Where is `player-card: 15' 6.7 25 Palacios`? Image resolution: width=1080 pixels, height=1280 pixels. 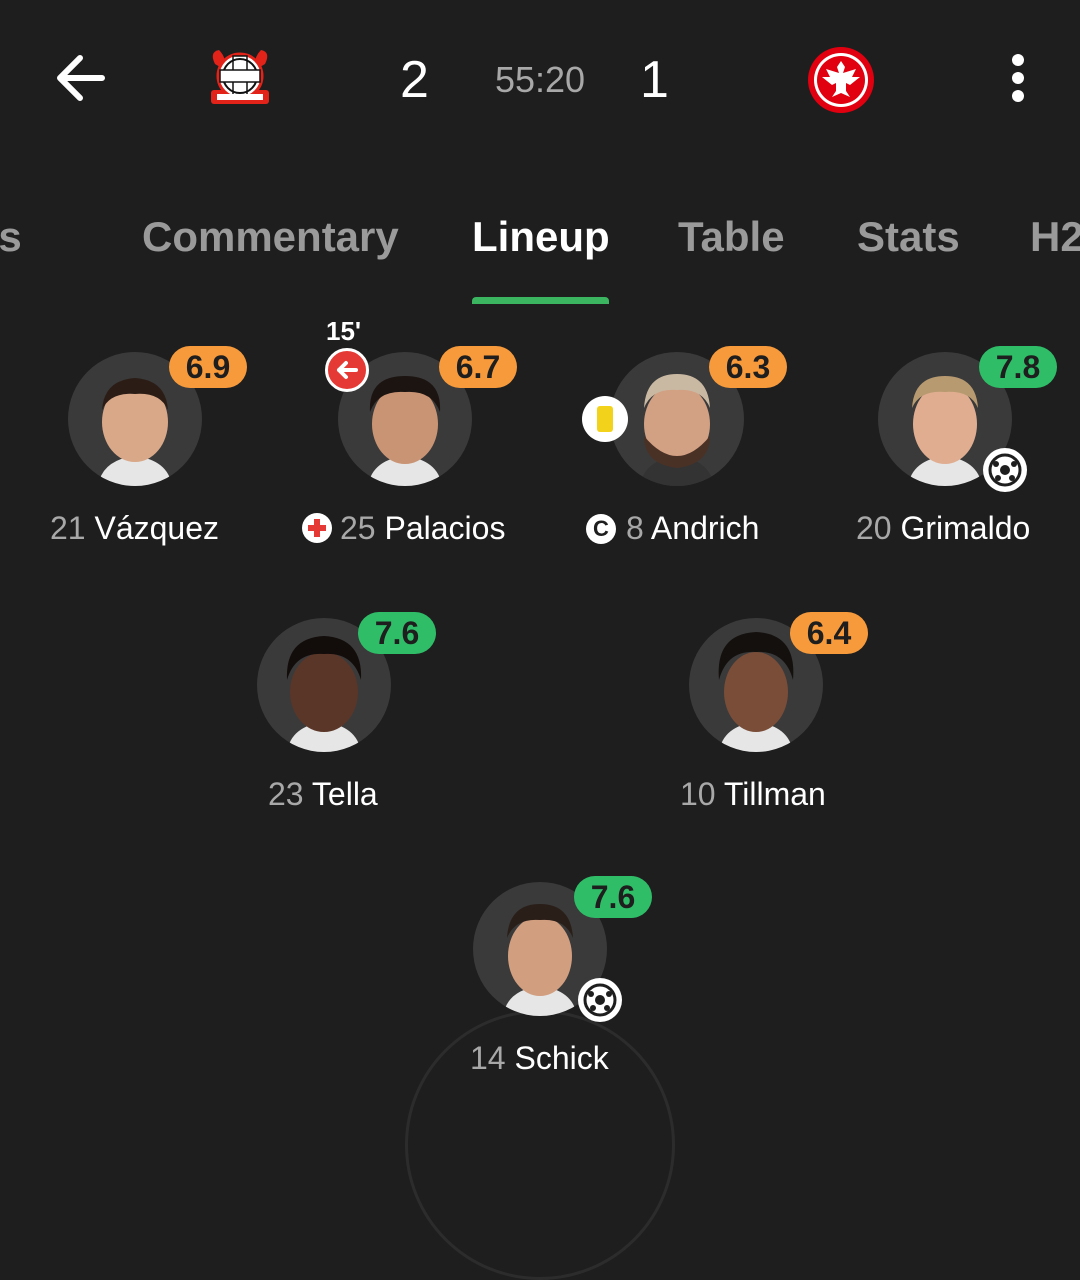 player-card: 15' 6.7 25 Palacios is located at coordinates (430, 431).